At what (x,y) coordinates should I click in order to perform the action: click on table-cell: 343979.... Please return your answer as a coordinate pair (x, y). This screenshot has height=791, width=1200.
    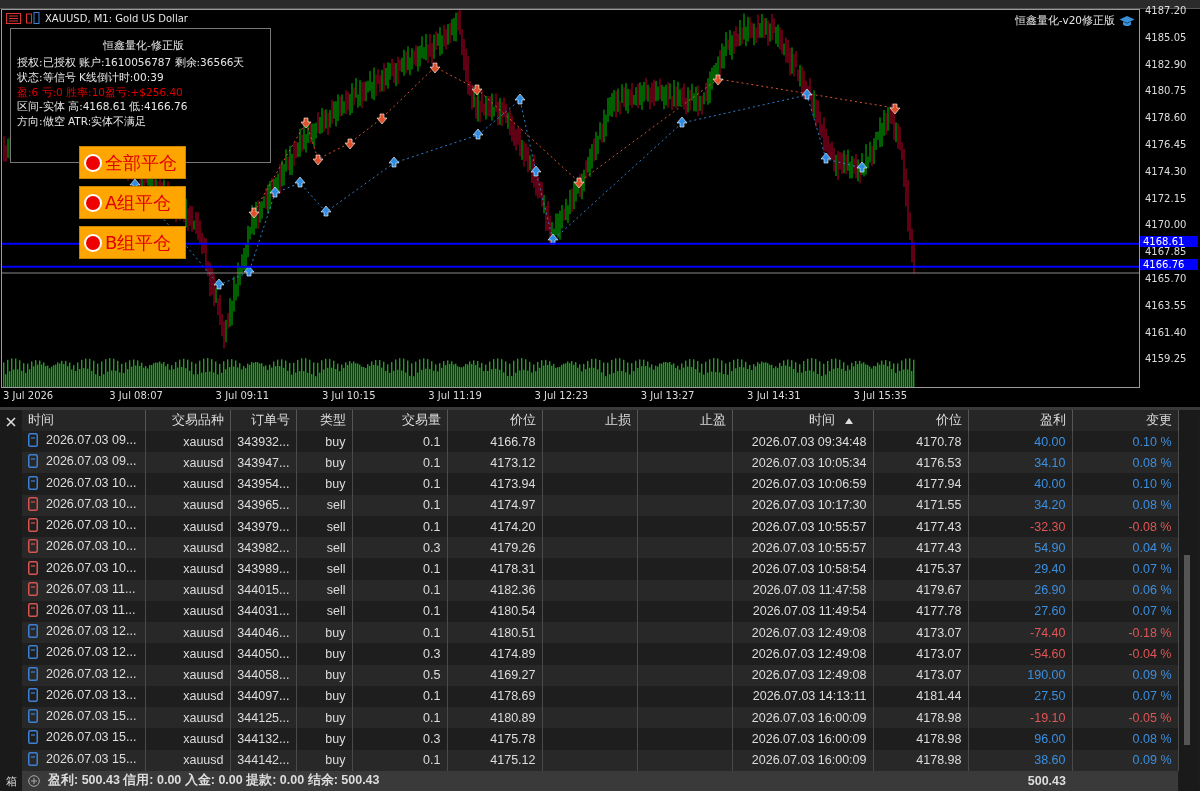
    Looking at the image, I should click on (263, 526).